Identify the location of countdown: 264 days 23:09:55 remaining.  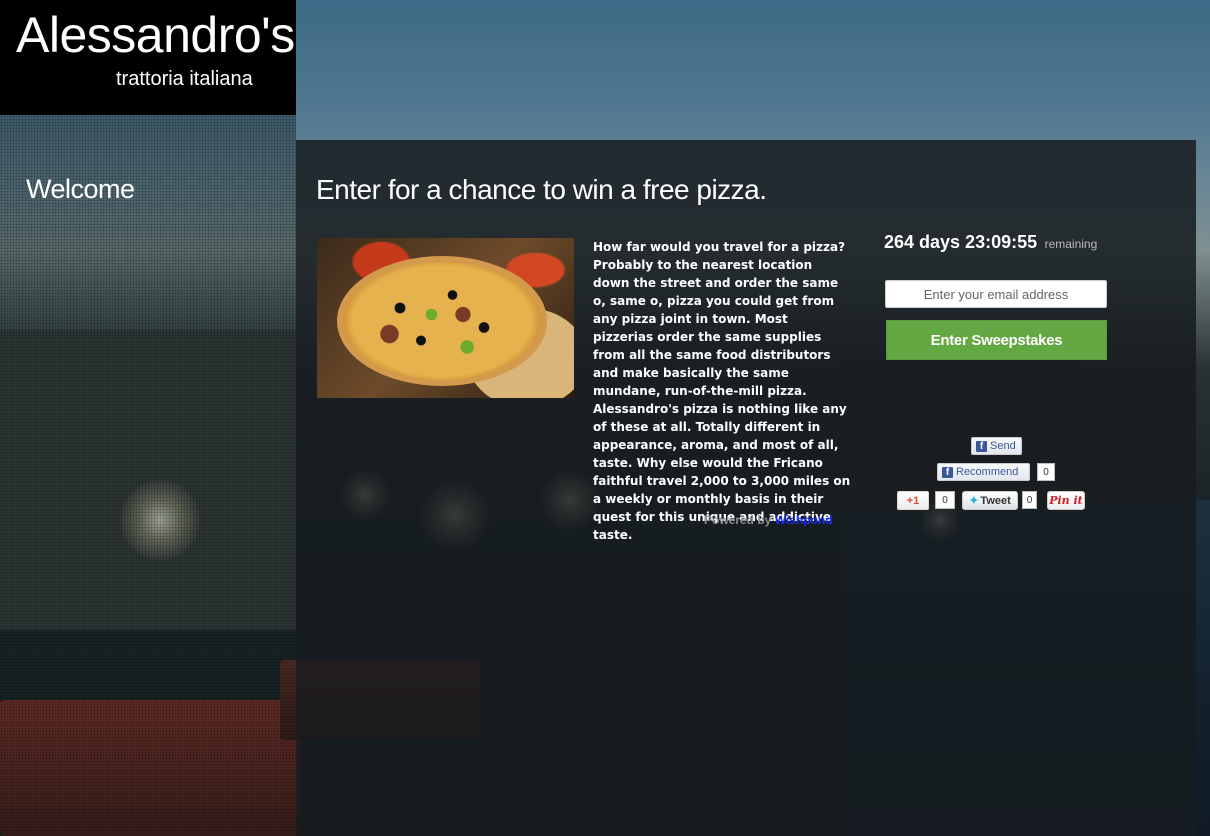
(990, 242).